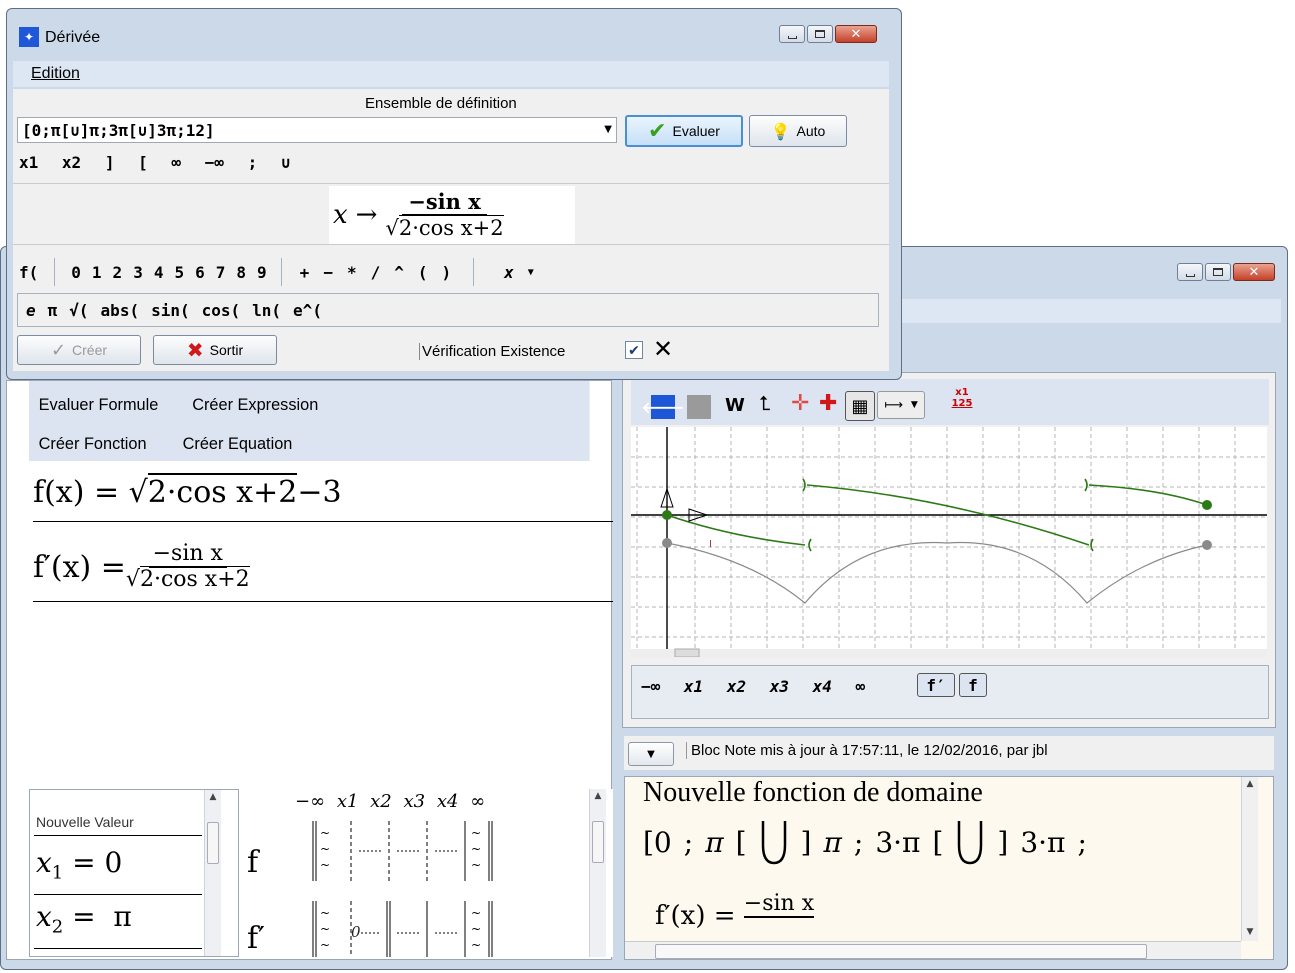 This screenshot has height=973, width=1295. I want to click on fprime-key: f′, so click(936, 685).